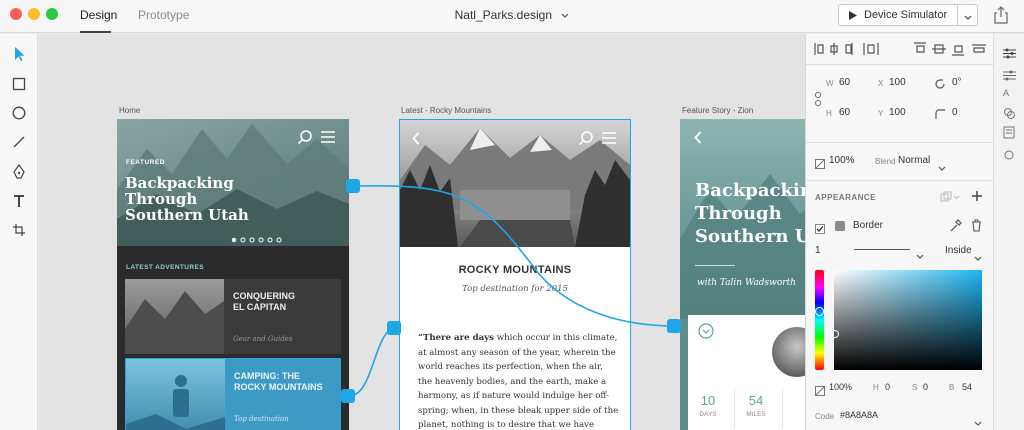 The image size is (1024, 430). Describe the element at coordinates (908, 15) in the screenshot. I see `device-simulator-button: Device Simulator` at that location.